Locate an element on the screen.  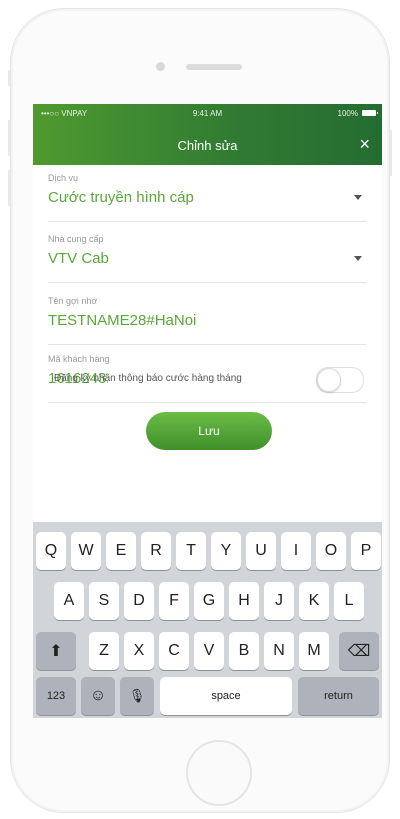
key-w: W is located at coordinates (86, 551).